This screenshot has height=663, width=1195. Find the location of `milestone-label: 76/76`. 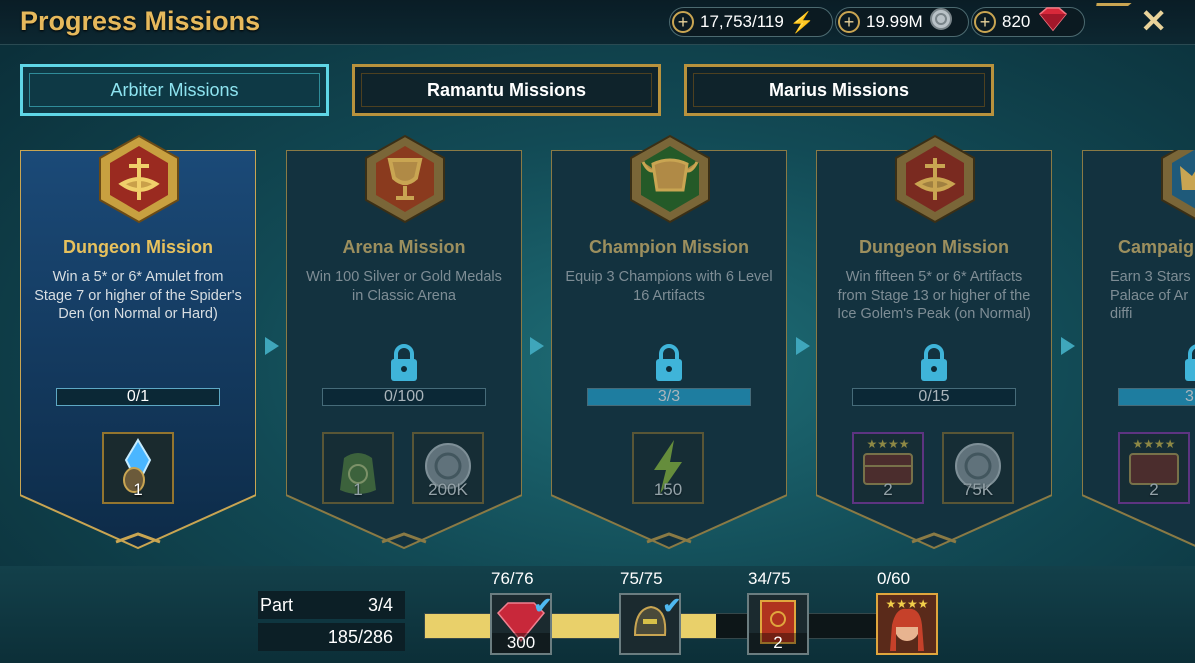

milestone-label: 76/76 is located at coordinates (512, 578).